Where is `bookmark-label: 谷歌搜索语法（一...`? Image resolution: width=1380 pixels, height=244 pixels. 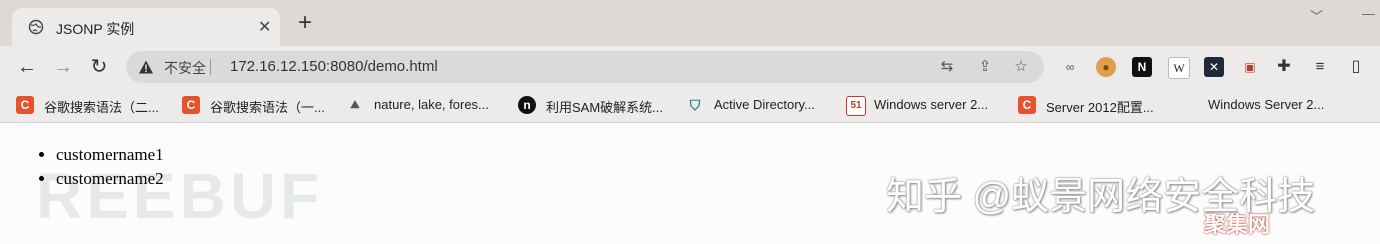 bookmark-label: 谷歌搜索语法（一... is located at coordinates (267, 107).